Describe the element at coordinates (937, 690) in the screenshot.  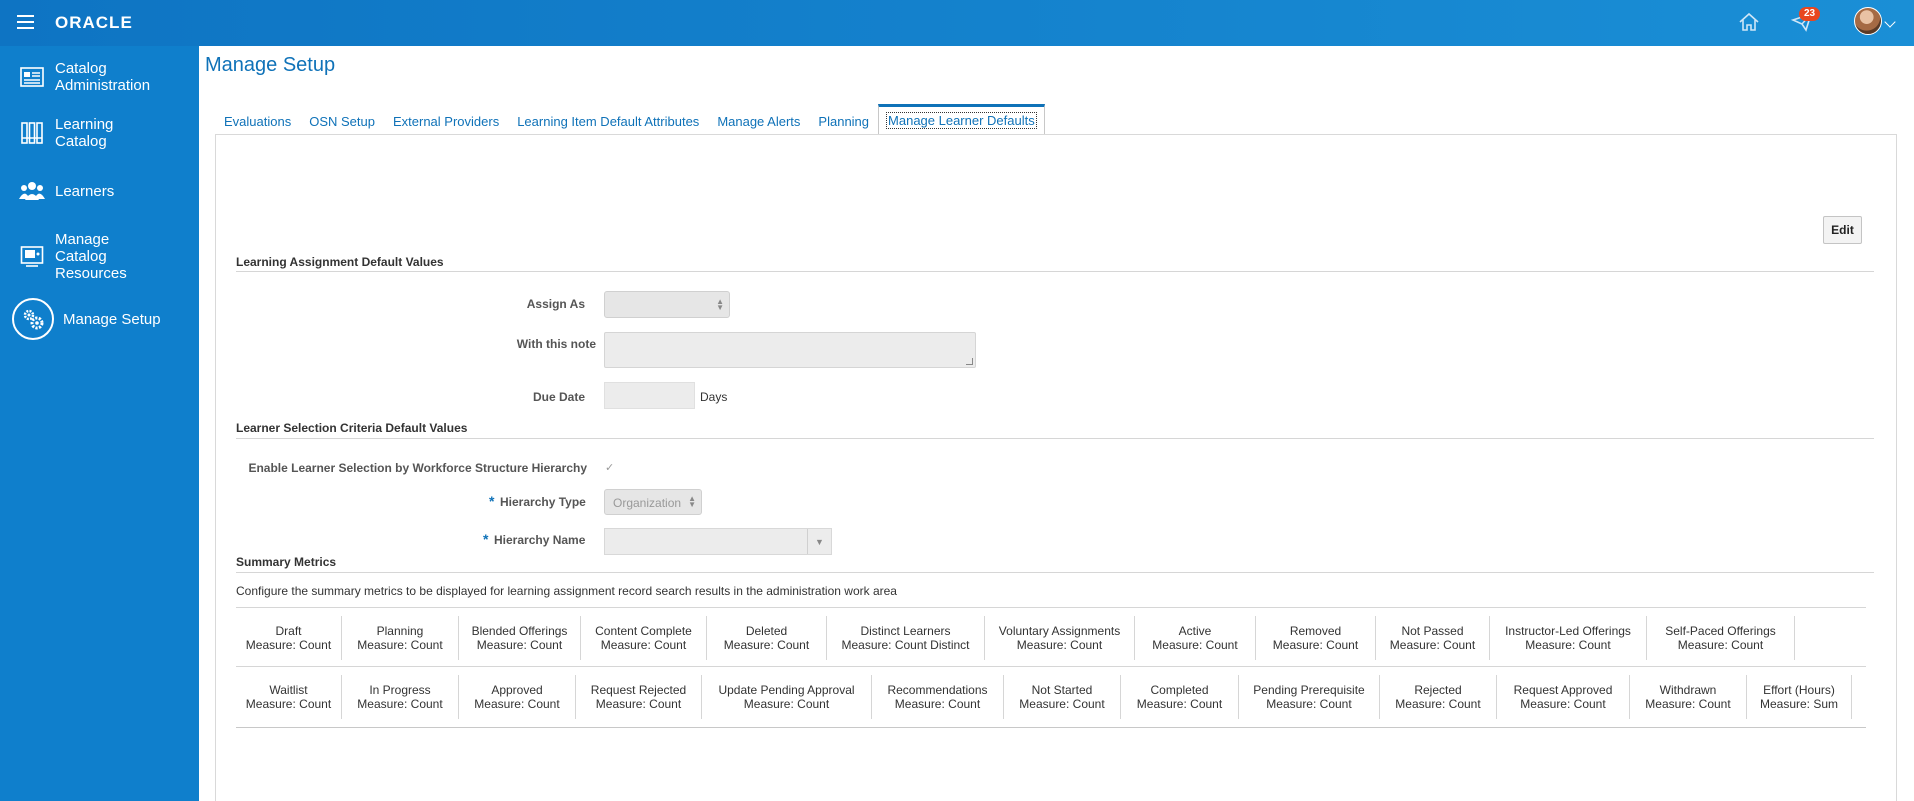
I see `metric-name: Recommendations` at that location.